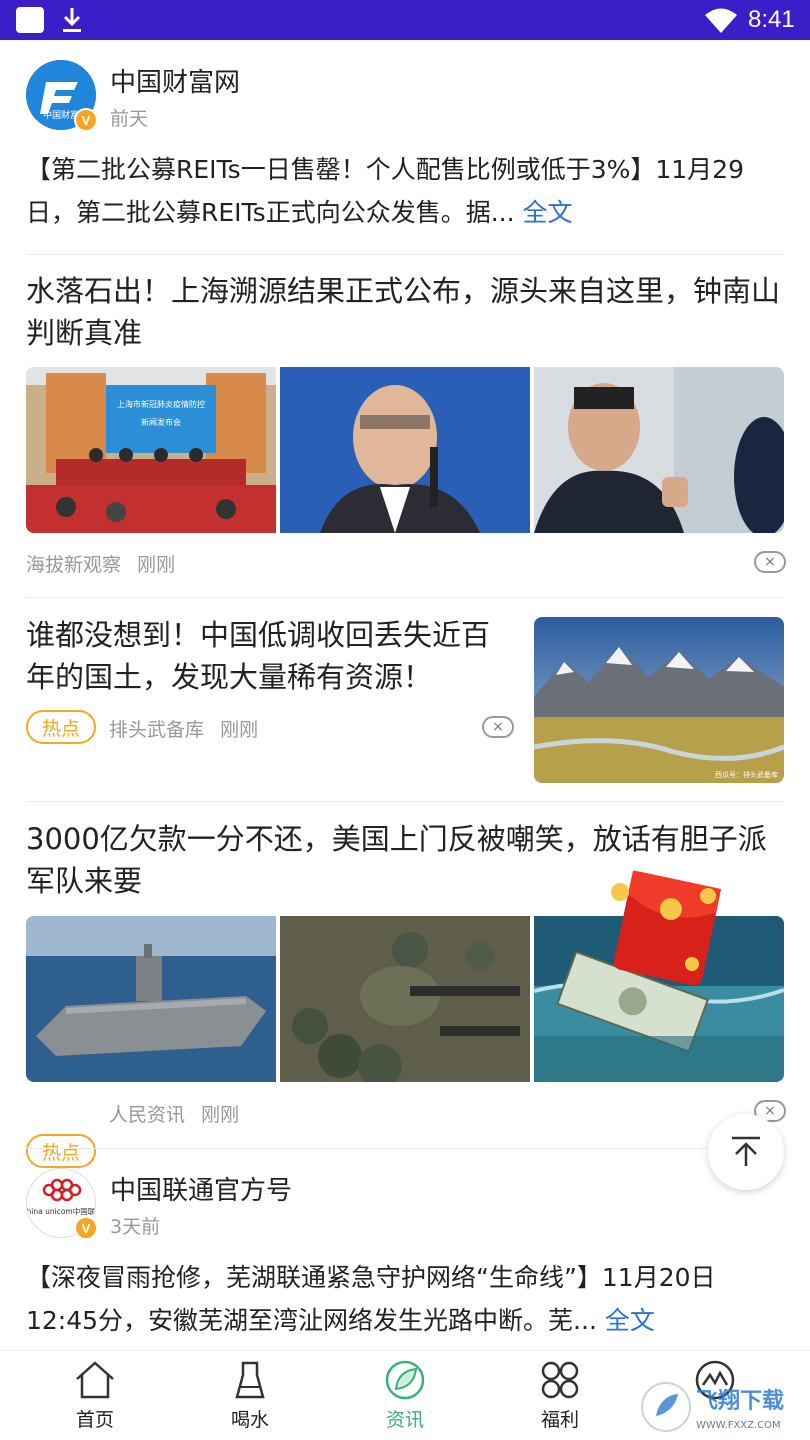  I want to click on news-title: 水落石出！上海溯源结果正式公布，源头来自这里，钟南山判断真准, so click(406, 312).